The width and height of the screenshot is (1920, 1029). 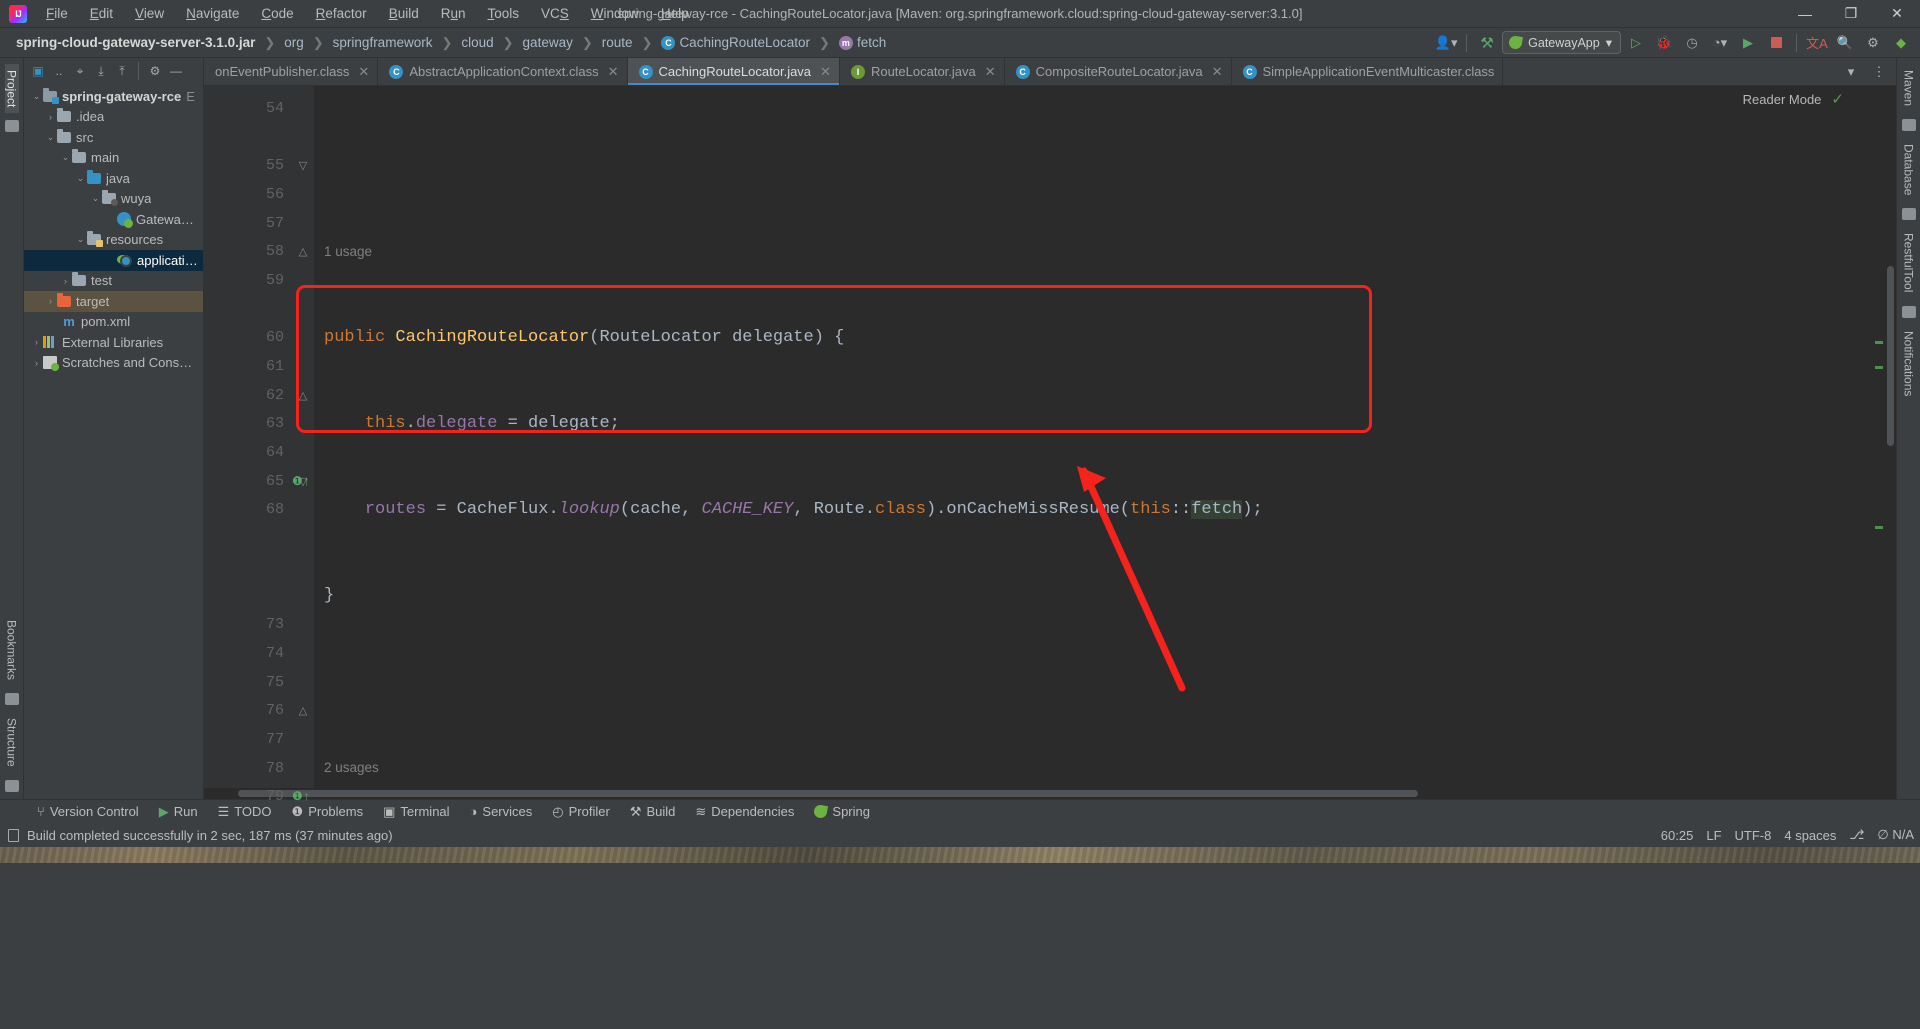 I want to click on tool-window-run: ▶ Run, so click(x=178, y=812).